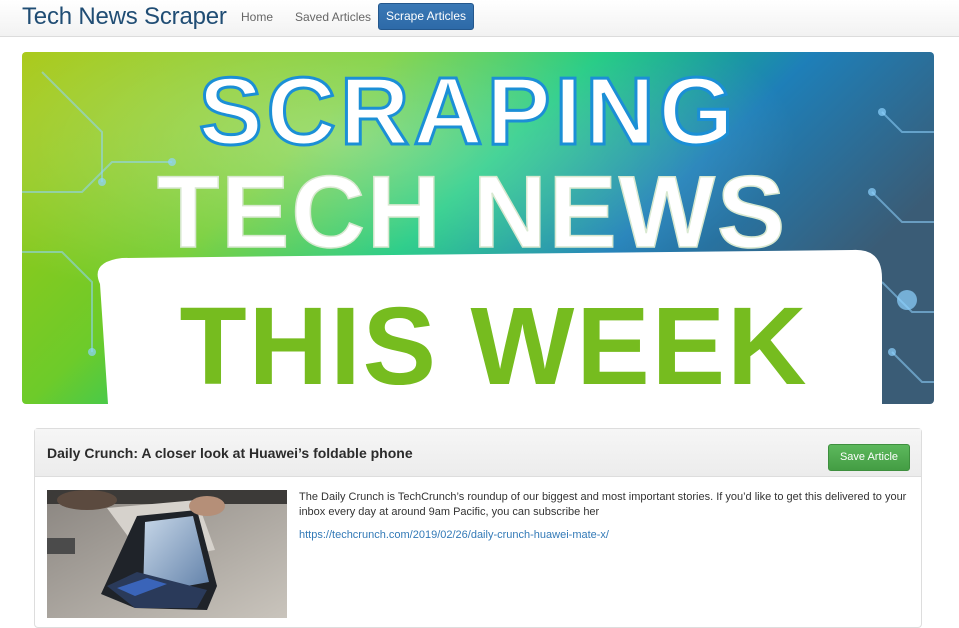  Describe the element at coordinates (124, 17) in the screenshot. I see `brand-title: Tech News Scraper` at that location.